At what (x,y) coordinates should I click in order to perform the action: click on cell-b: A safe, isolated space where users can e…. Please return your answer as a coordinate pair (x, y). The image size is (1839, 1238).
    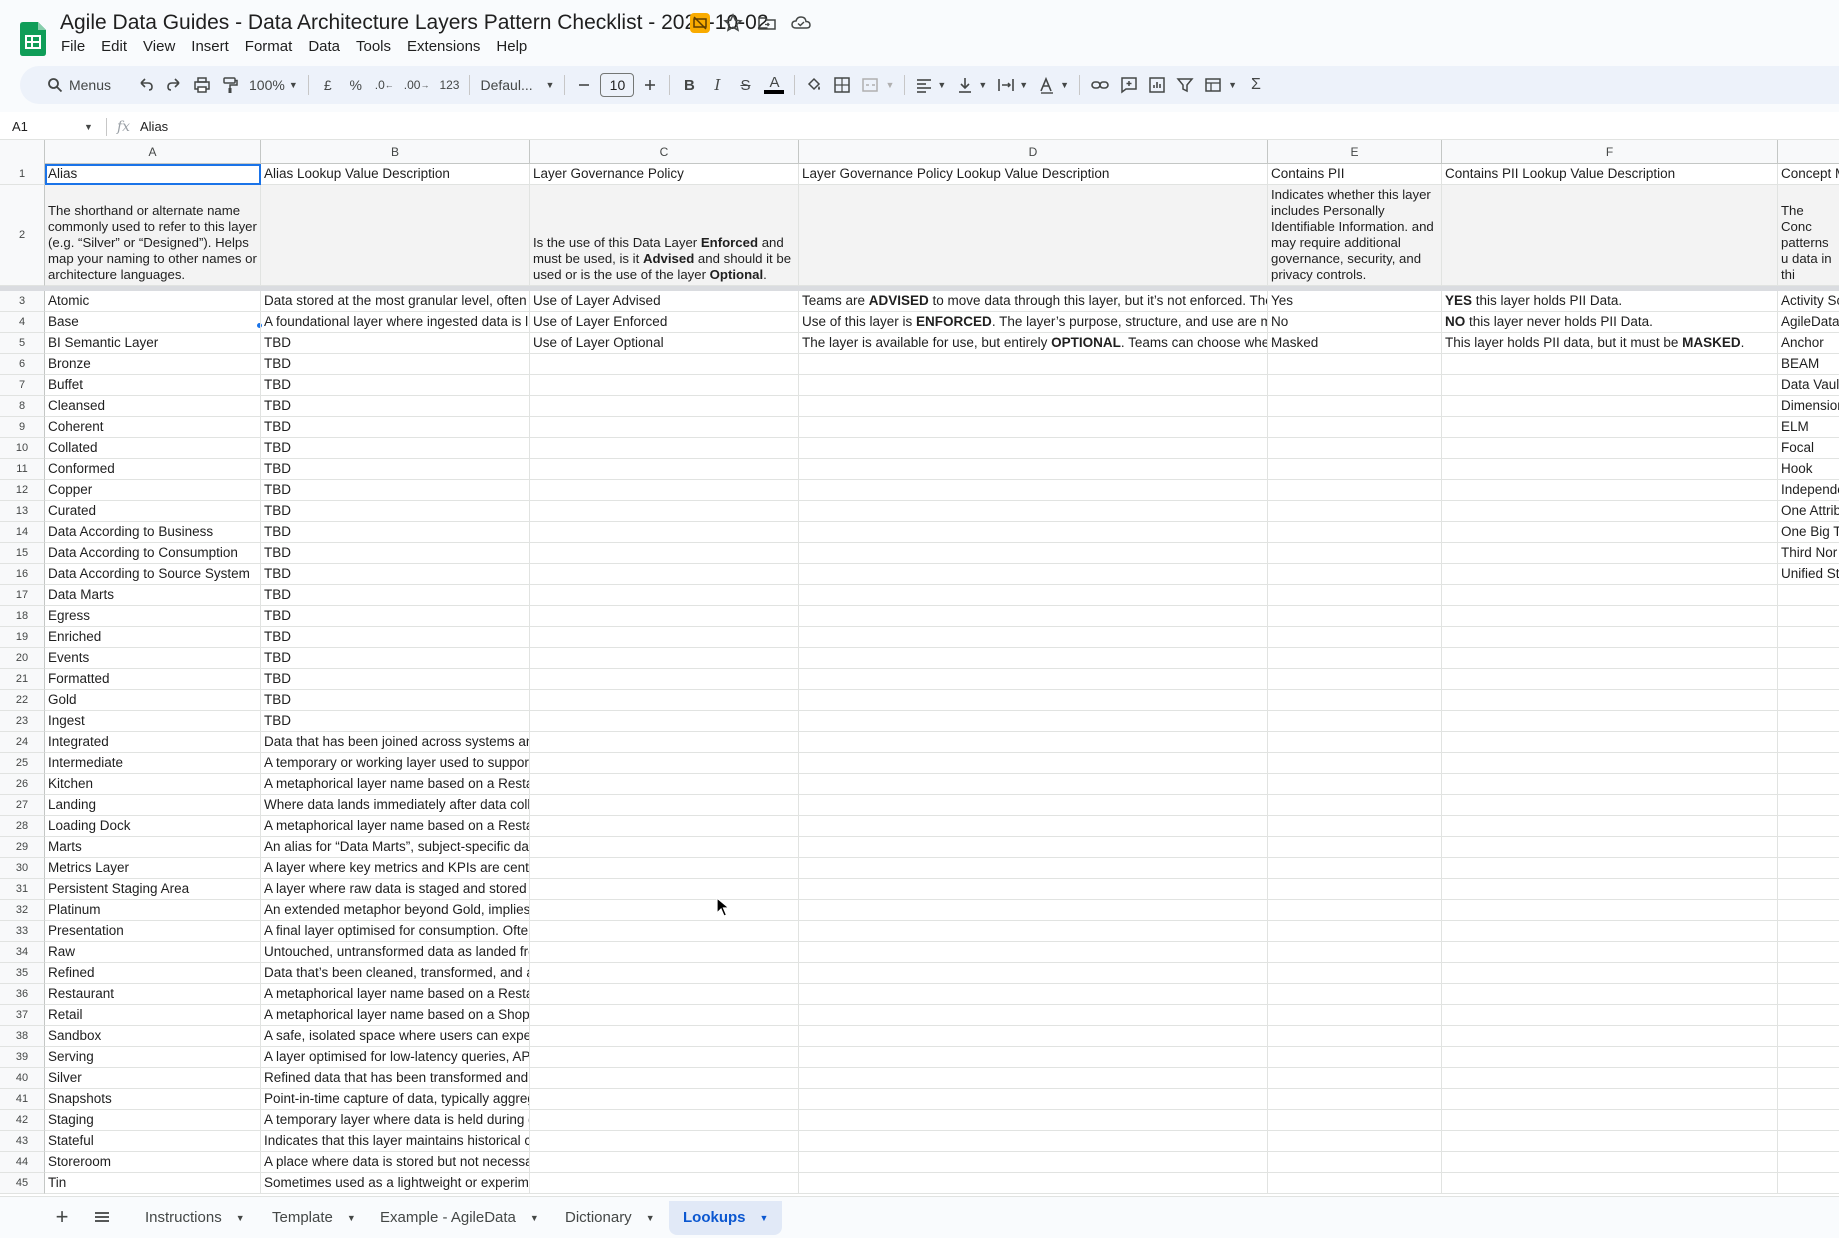
    Looking at the image, I should click on (395, 1036).